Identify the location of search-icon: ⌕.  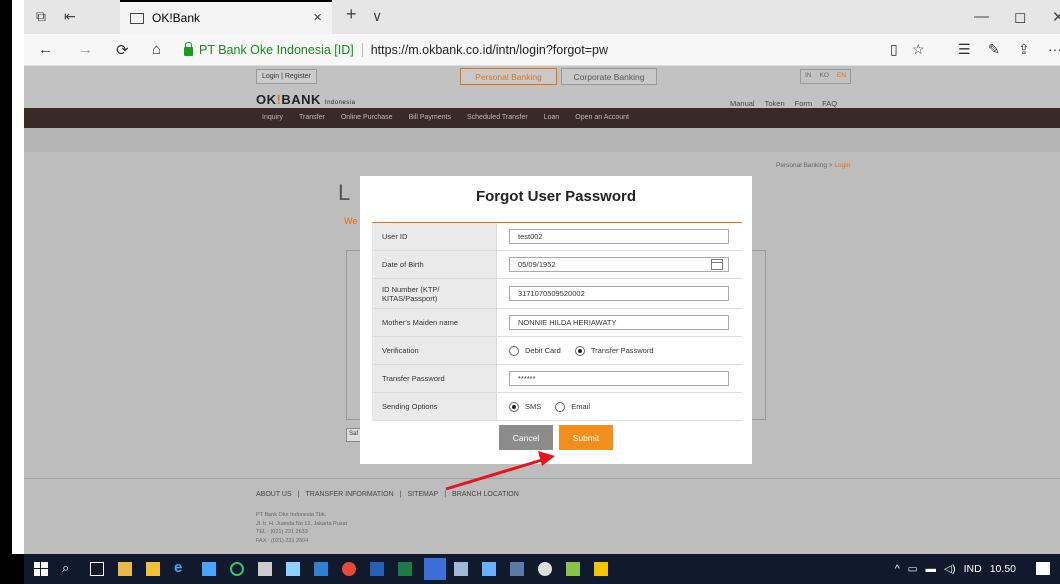
(69, 567).